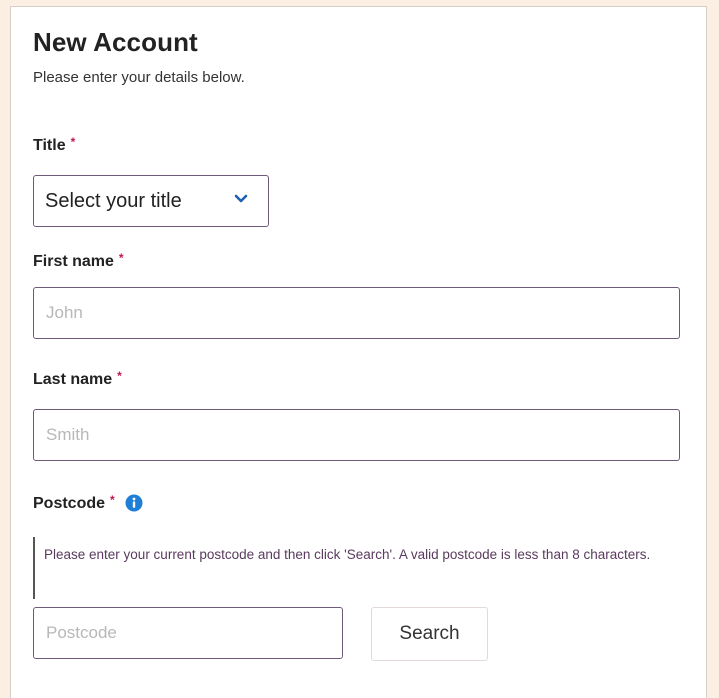  I want to click on info-icon, so click(134, 503).